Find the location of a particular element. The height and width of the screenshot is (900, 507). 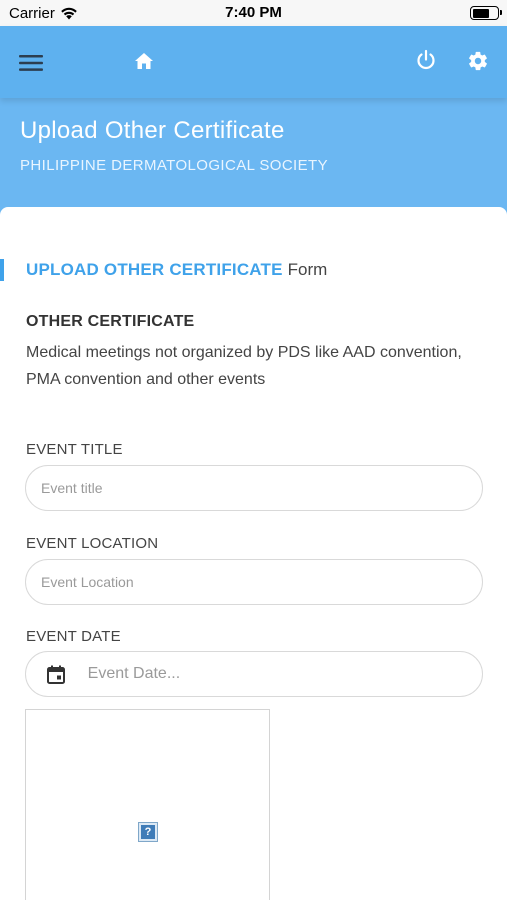

page-subtitle: PHILIPPINE DERMATOLOGICAL SOCIETY is located at coordinates (174, 165).